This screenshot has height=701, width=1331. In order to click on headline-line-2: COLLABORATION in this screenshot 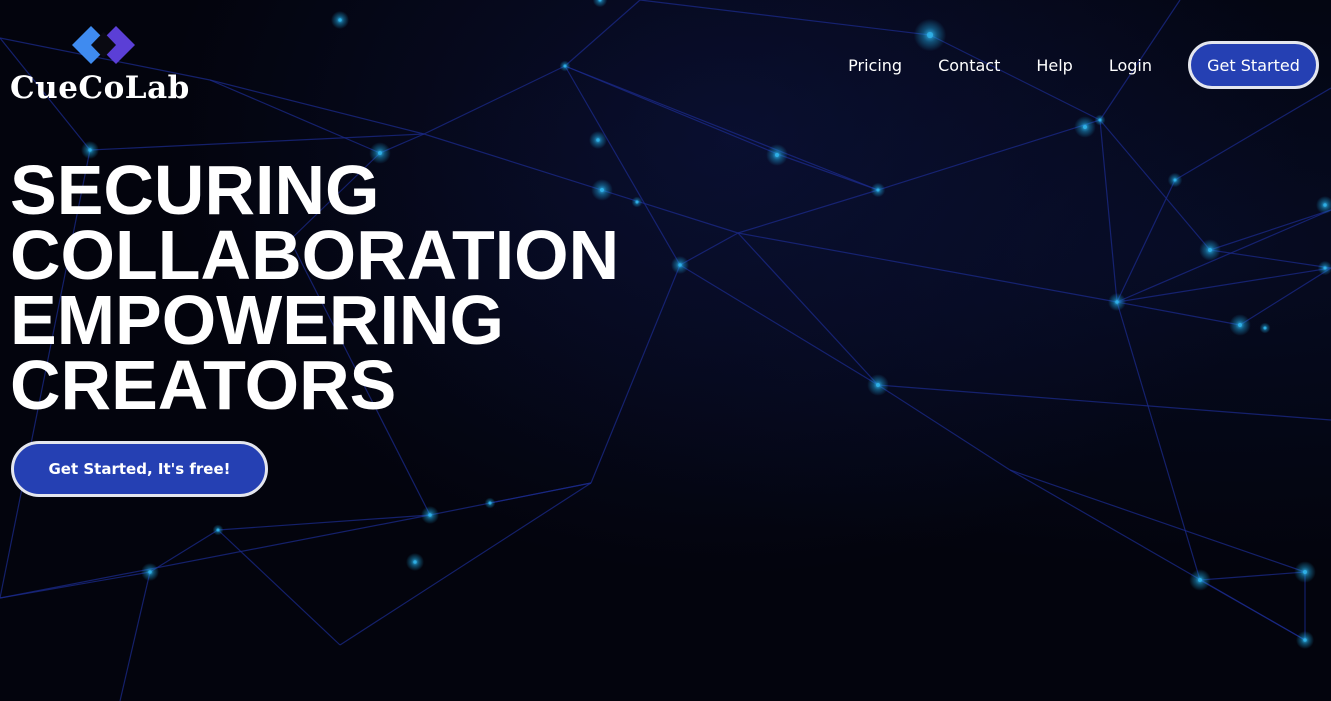, I will do `click(315, 255)`.